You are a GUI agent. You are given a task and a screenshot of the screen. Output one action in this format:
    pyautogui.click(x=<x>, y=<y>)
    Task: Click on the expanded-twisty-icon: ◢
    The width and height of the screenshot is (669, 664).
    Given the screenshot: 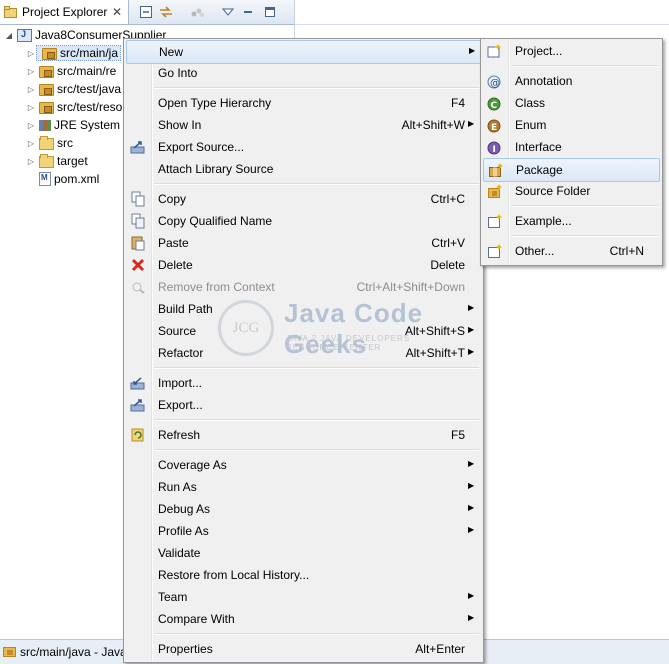 What is the action you would take?
    pyautogui.click(x=9, y=35)
    